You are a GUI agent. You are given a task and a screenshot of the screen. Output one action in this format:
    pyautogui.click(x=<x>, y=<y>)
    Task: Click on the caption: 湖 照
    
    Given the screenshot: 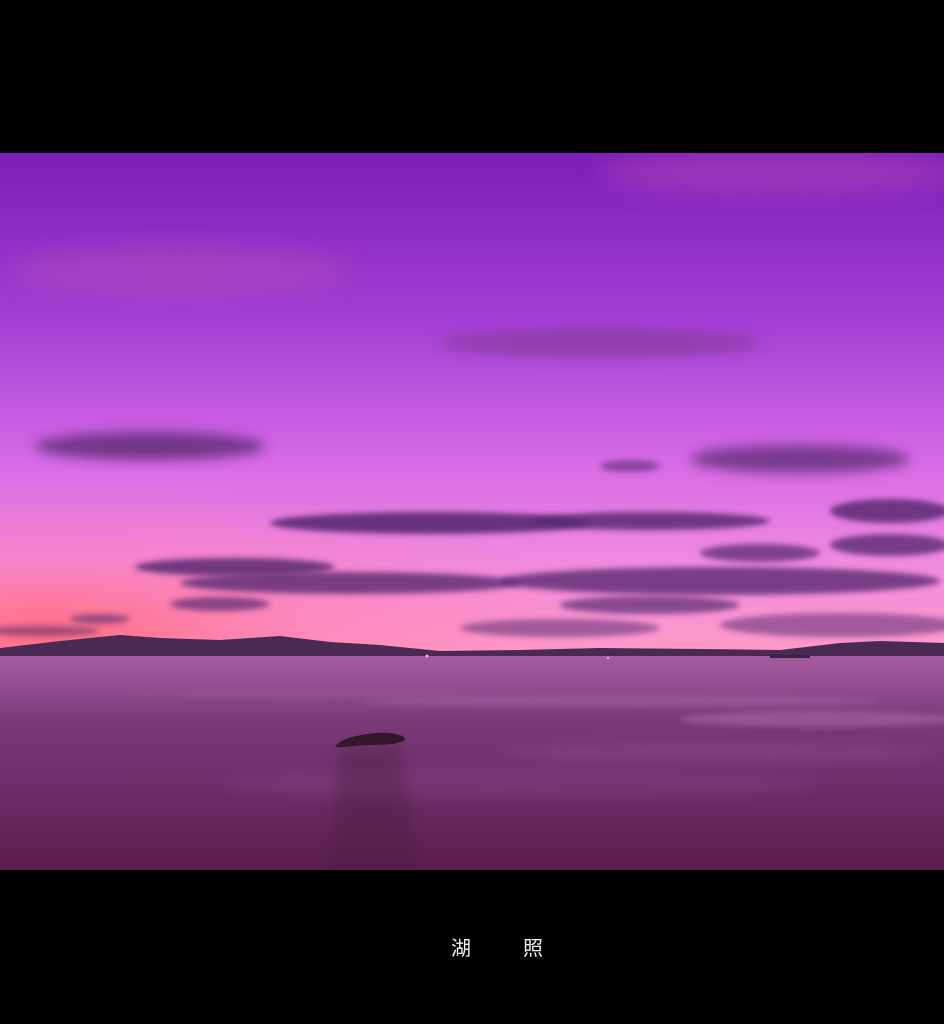 What is the action you would take?
    pyautogui.click(x=472, y=948)
    